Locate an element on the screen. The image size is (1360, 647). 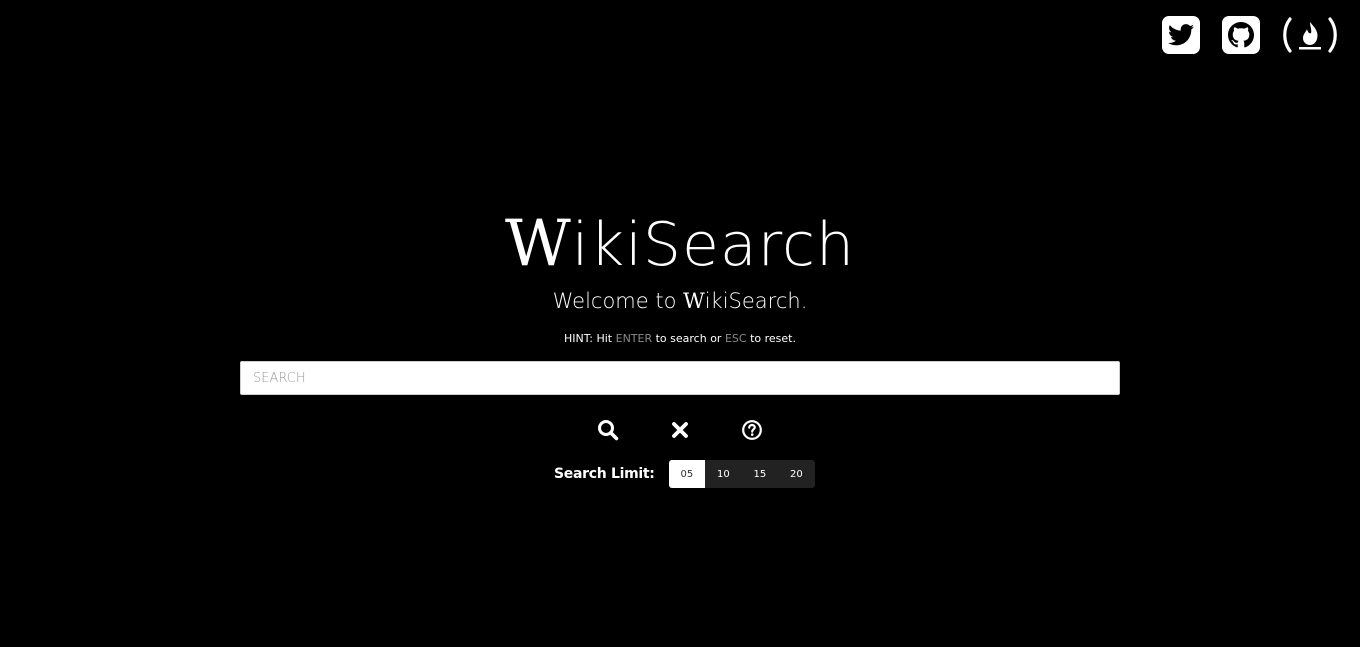
limit-option-20: 20 is located at coordinates (796, 474).